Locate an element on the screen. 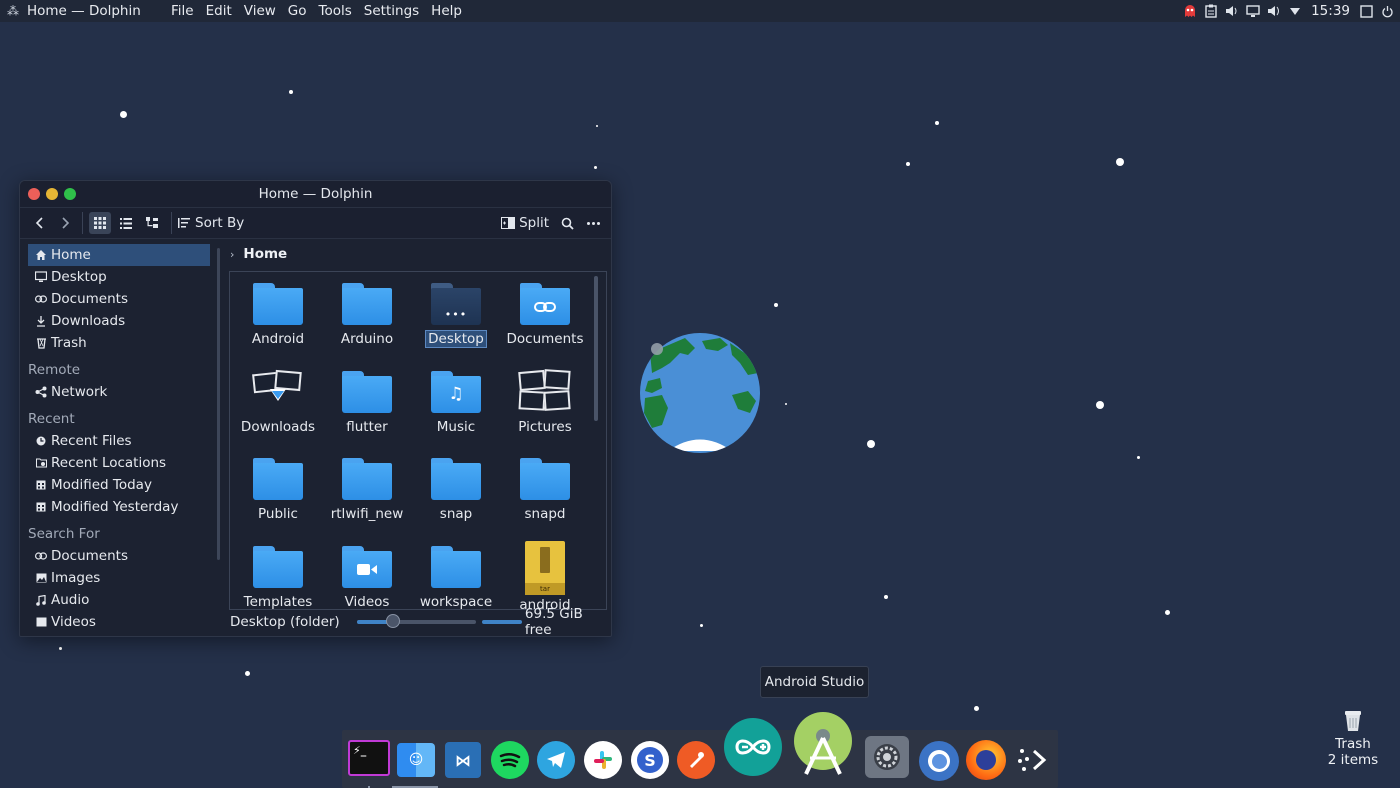  split-button: Split is located at coordinates (525, 223).